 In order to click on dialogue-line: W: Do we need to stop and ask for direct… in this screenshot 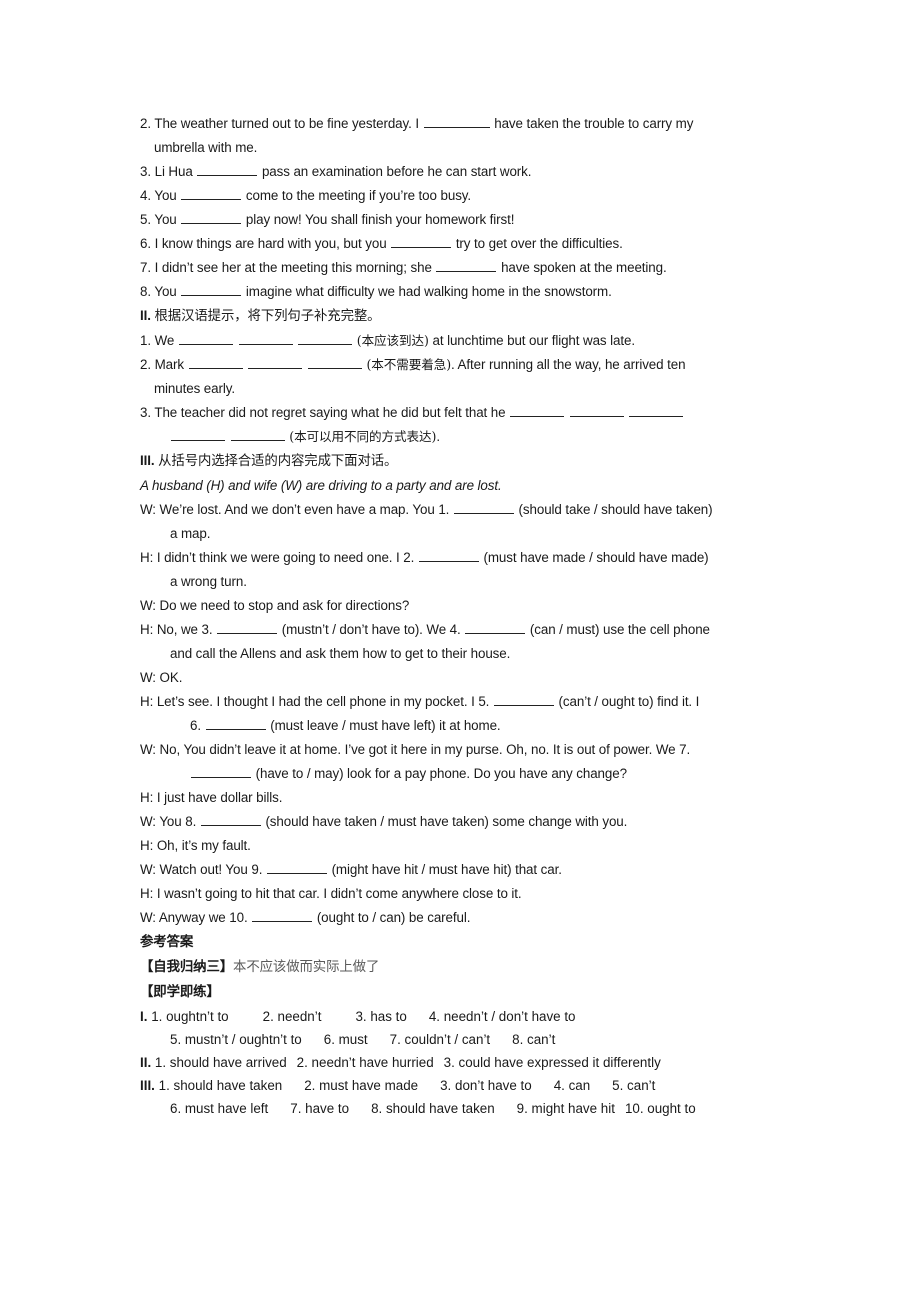, I will do `click(470, 606)`.